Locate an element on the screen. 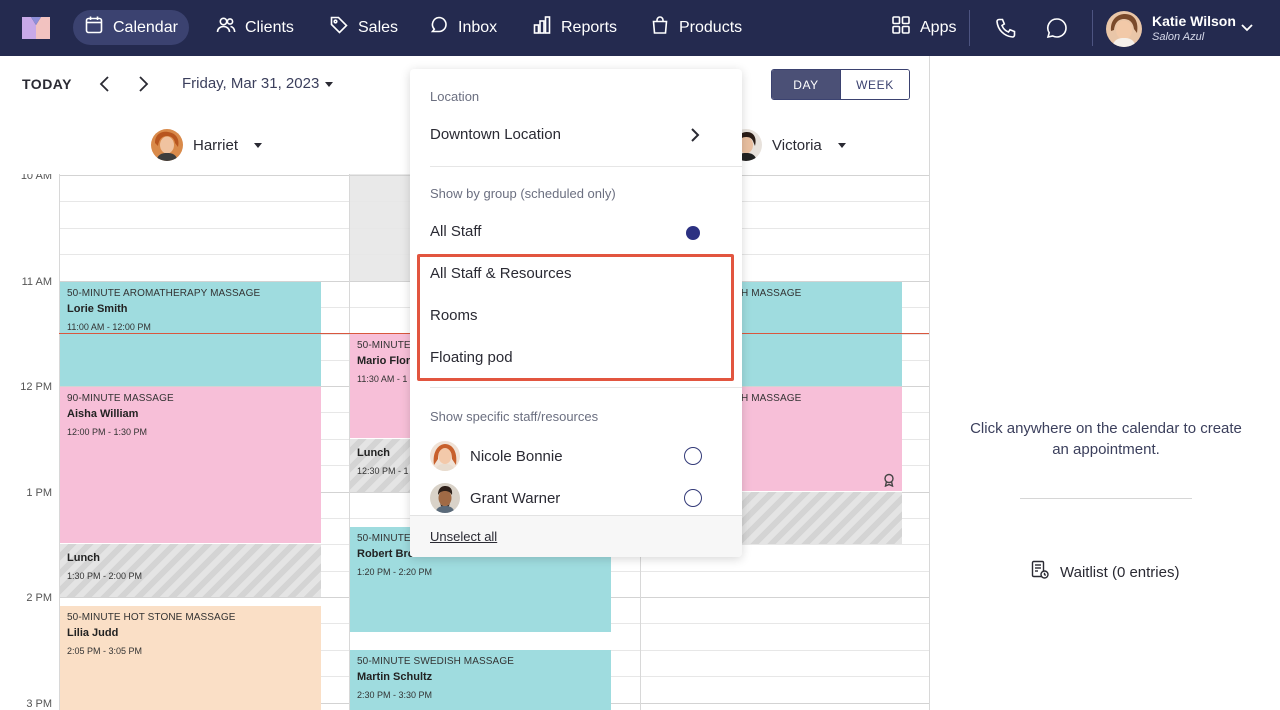 This screenshot has height=710, width=1280. specific-section-label: Show specific staff/resources is located at coordinates (514, 416).